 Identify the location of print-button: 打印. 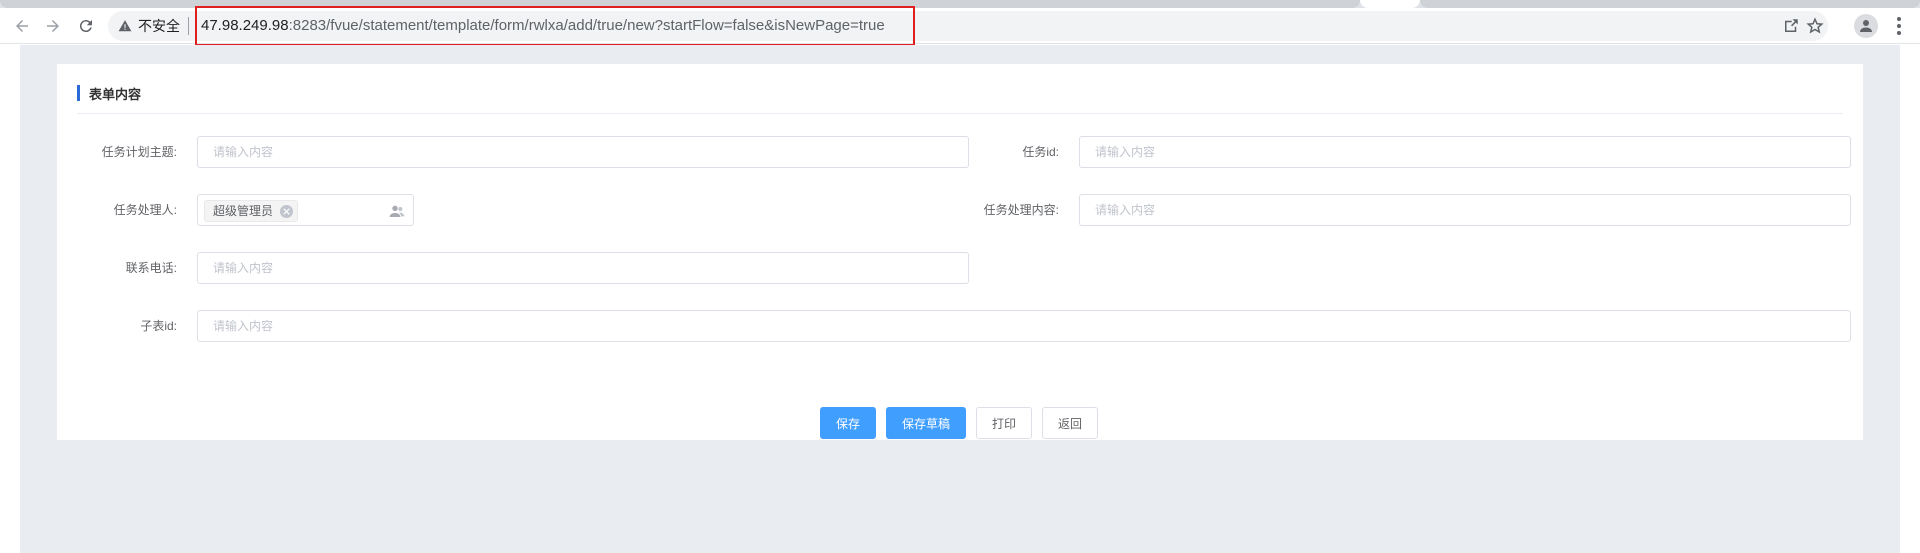
(1004, 423).